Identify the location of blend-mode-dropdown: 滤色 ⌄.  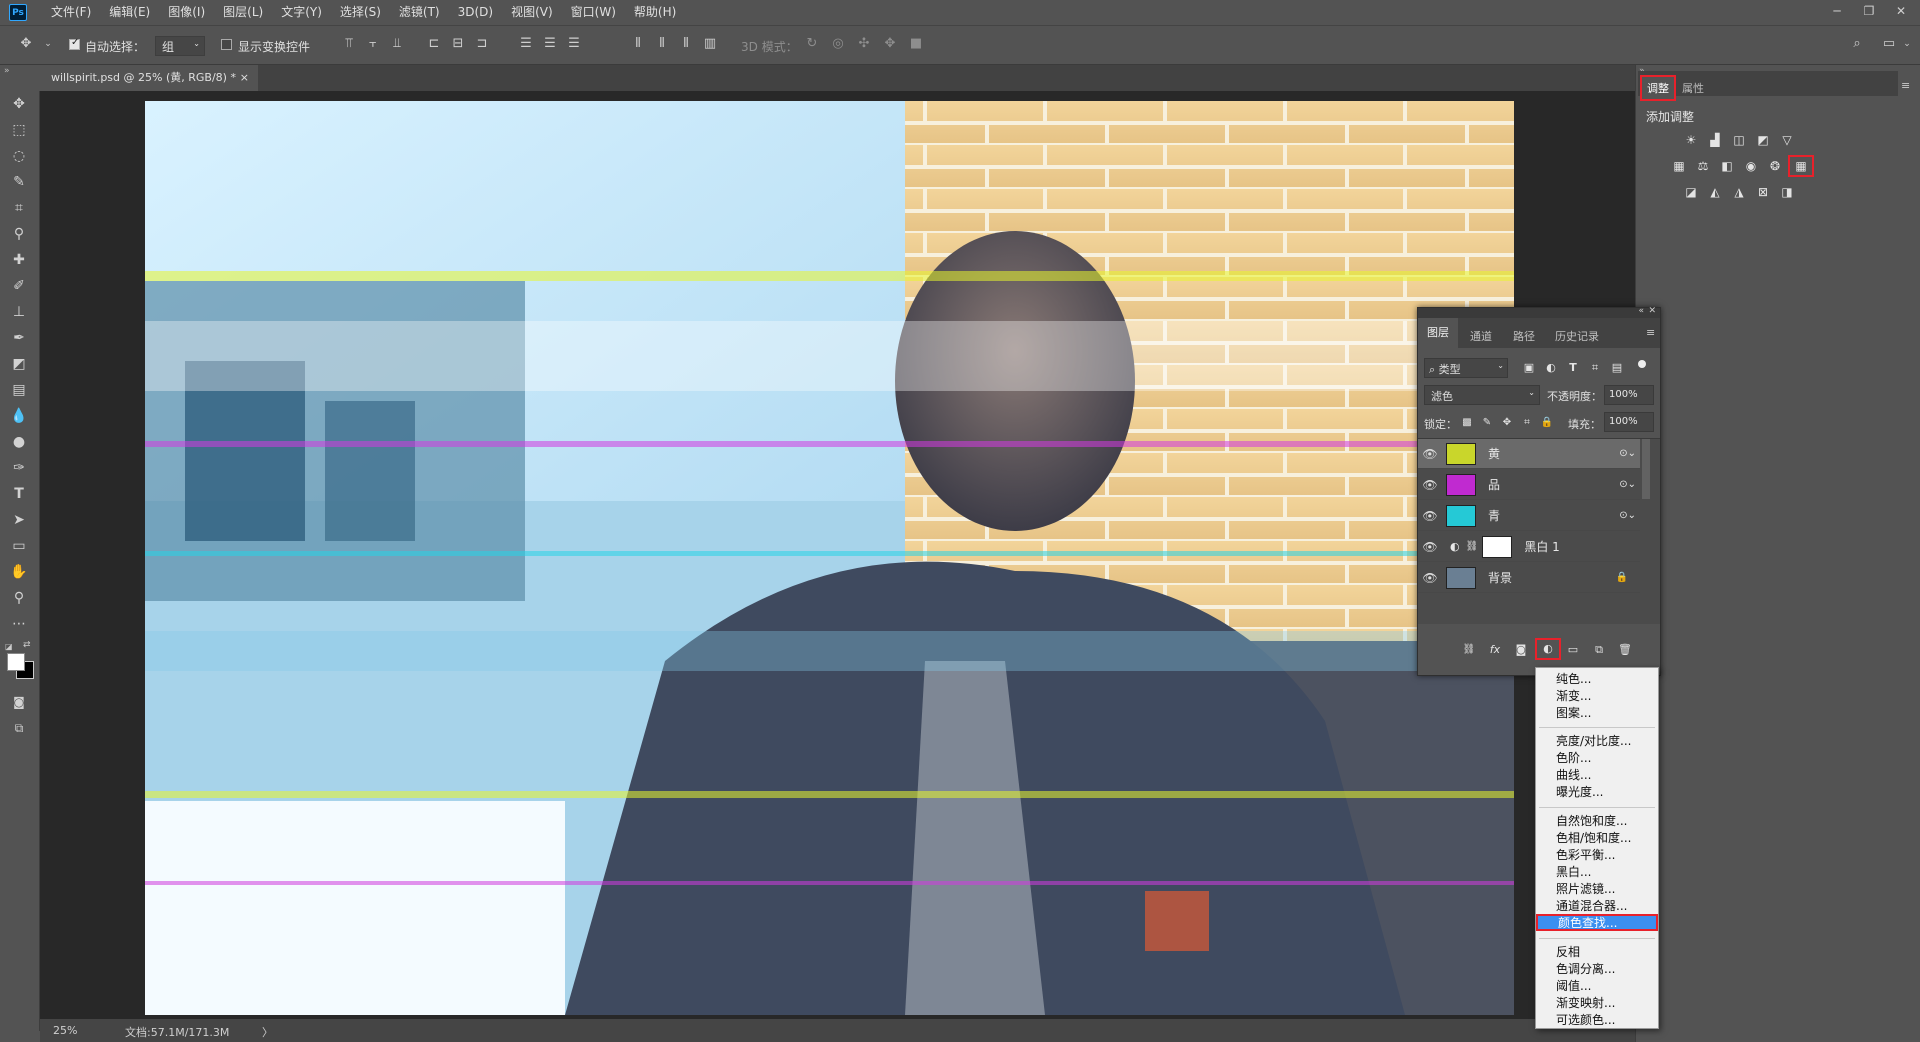
(1482, 395).